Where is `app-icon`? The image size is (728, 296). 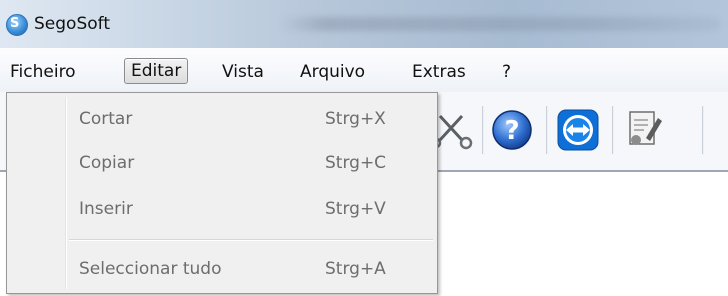
app-icon is located at coordinates (17, 25).